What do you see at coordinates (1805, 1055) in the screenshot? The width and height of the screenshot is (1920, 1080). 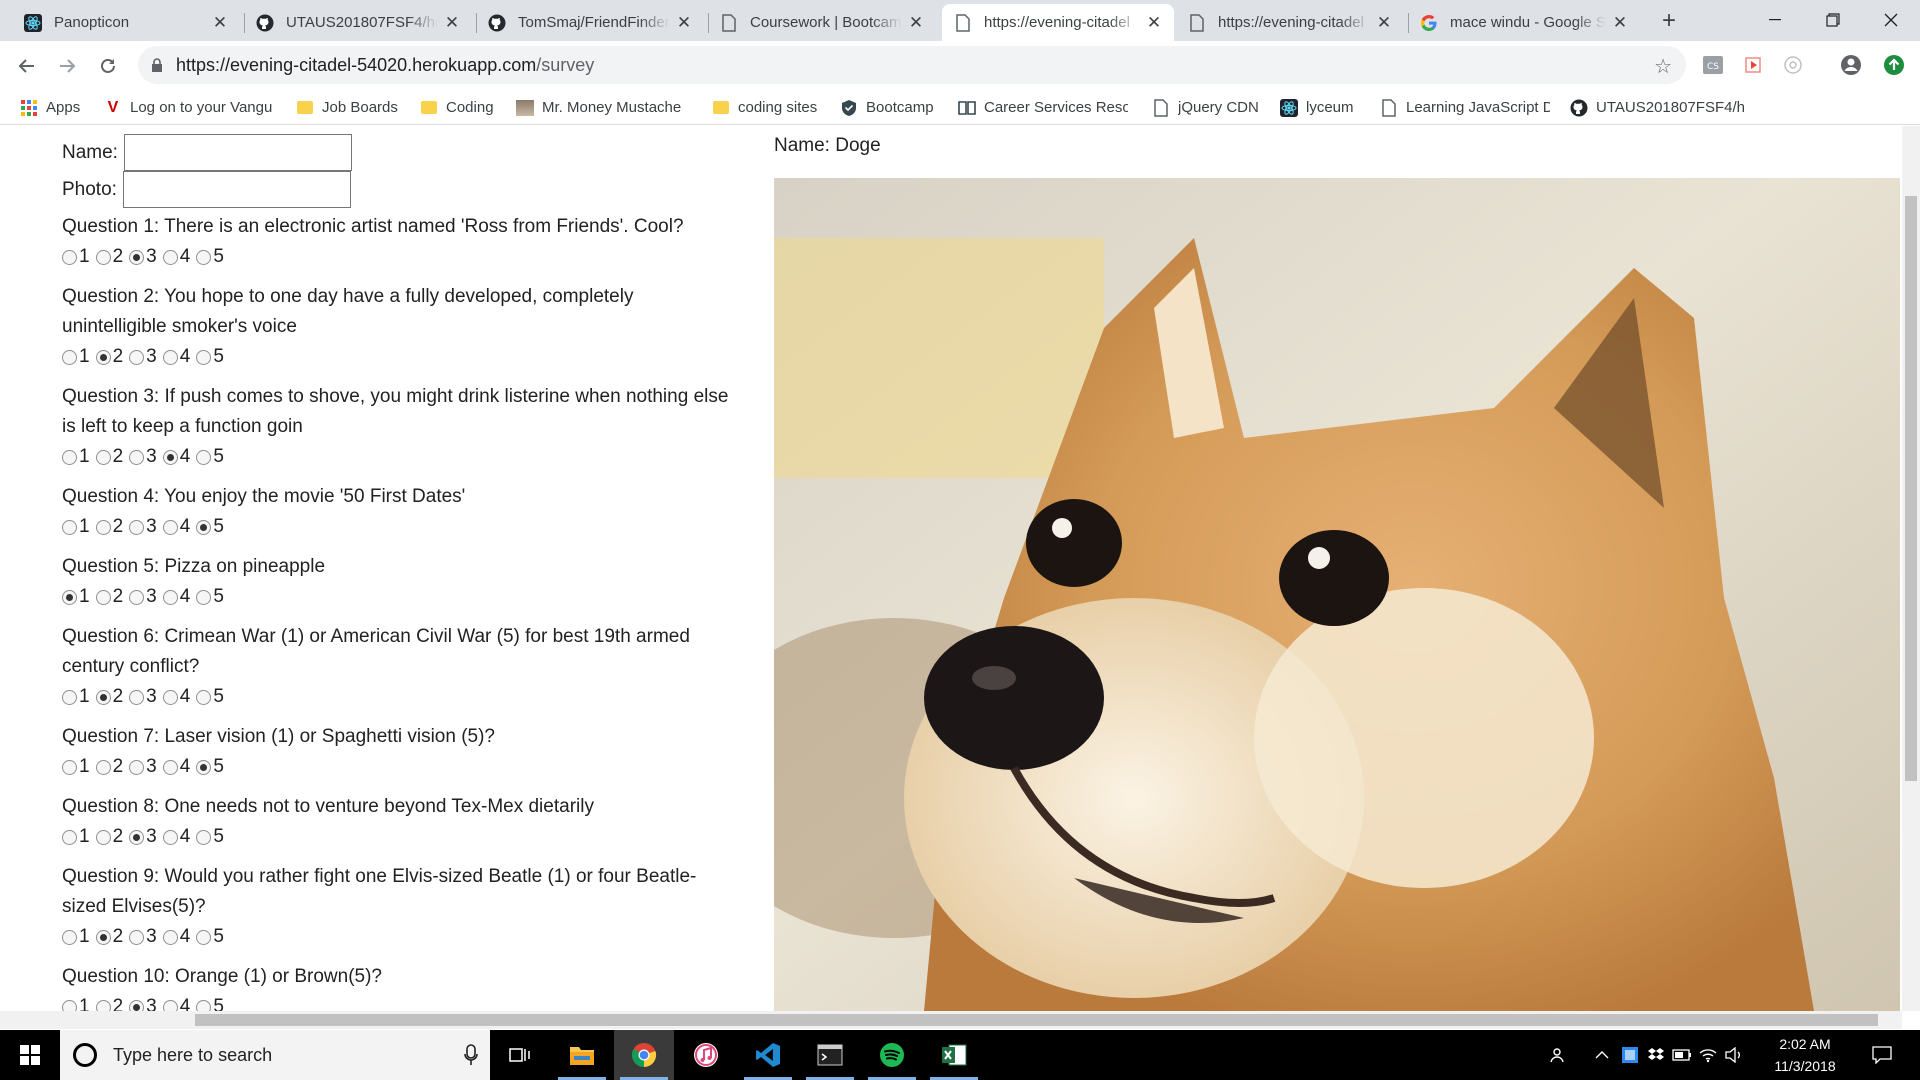 I see `system-clock: 2:02 AM 11/3/2018` at bounding box center [1805, 1055].